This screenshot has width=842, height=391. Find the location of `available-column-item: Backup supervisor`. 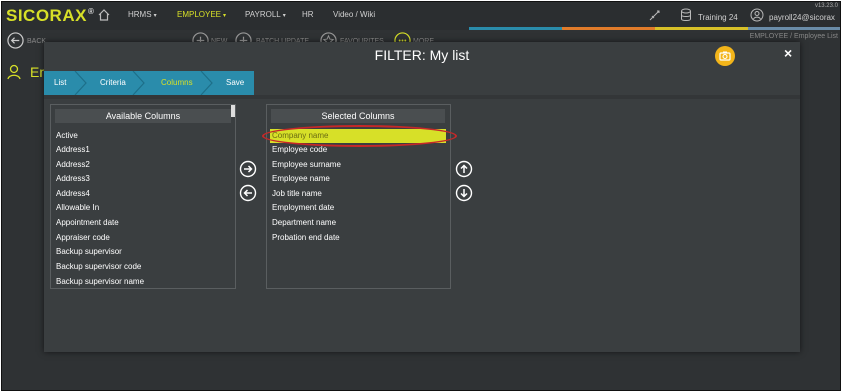

available-column-item: Backup supervisor is located at coordinates (89, 251).